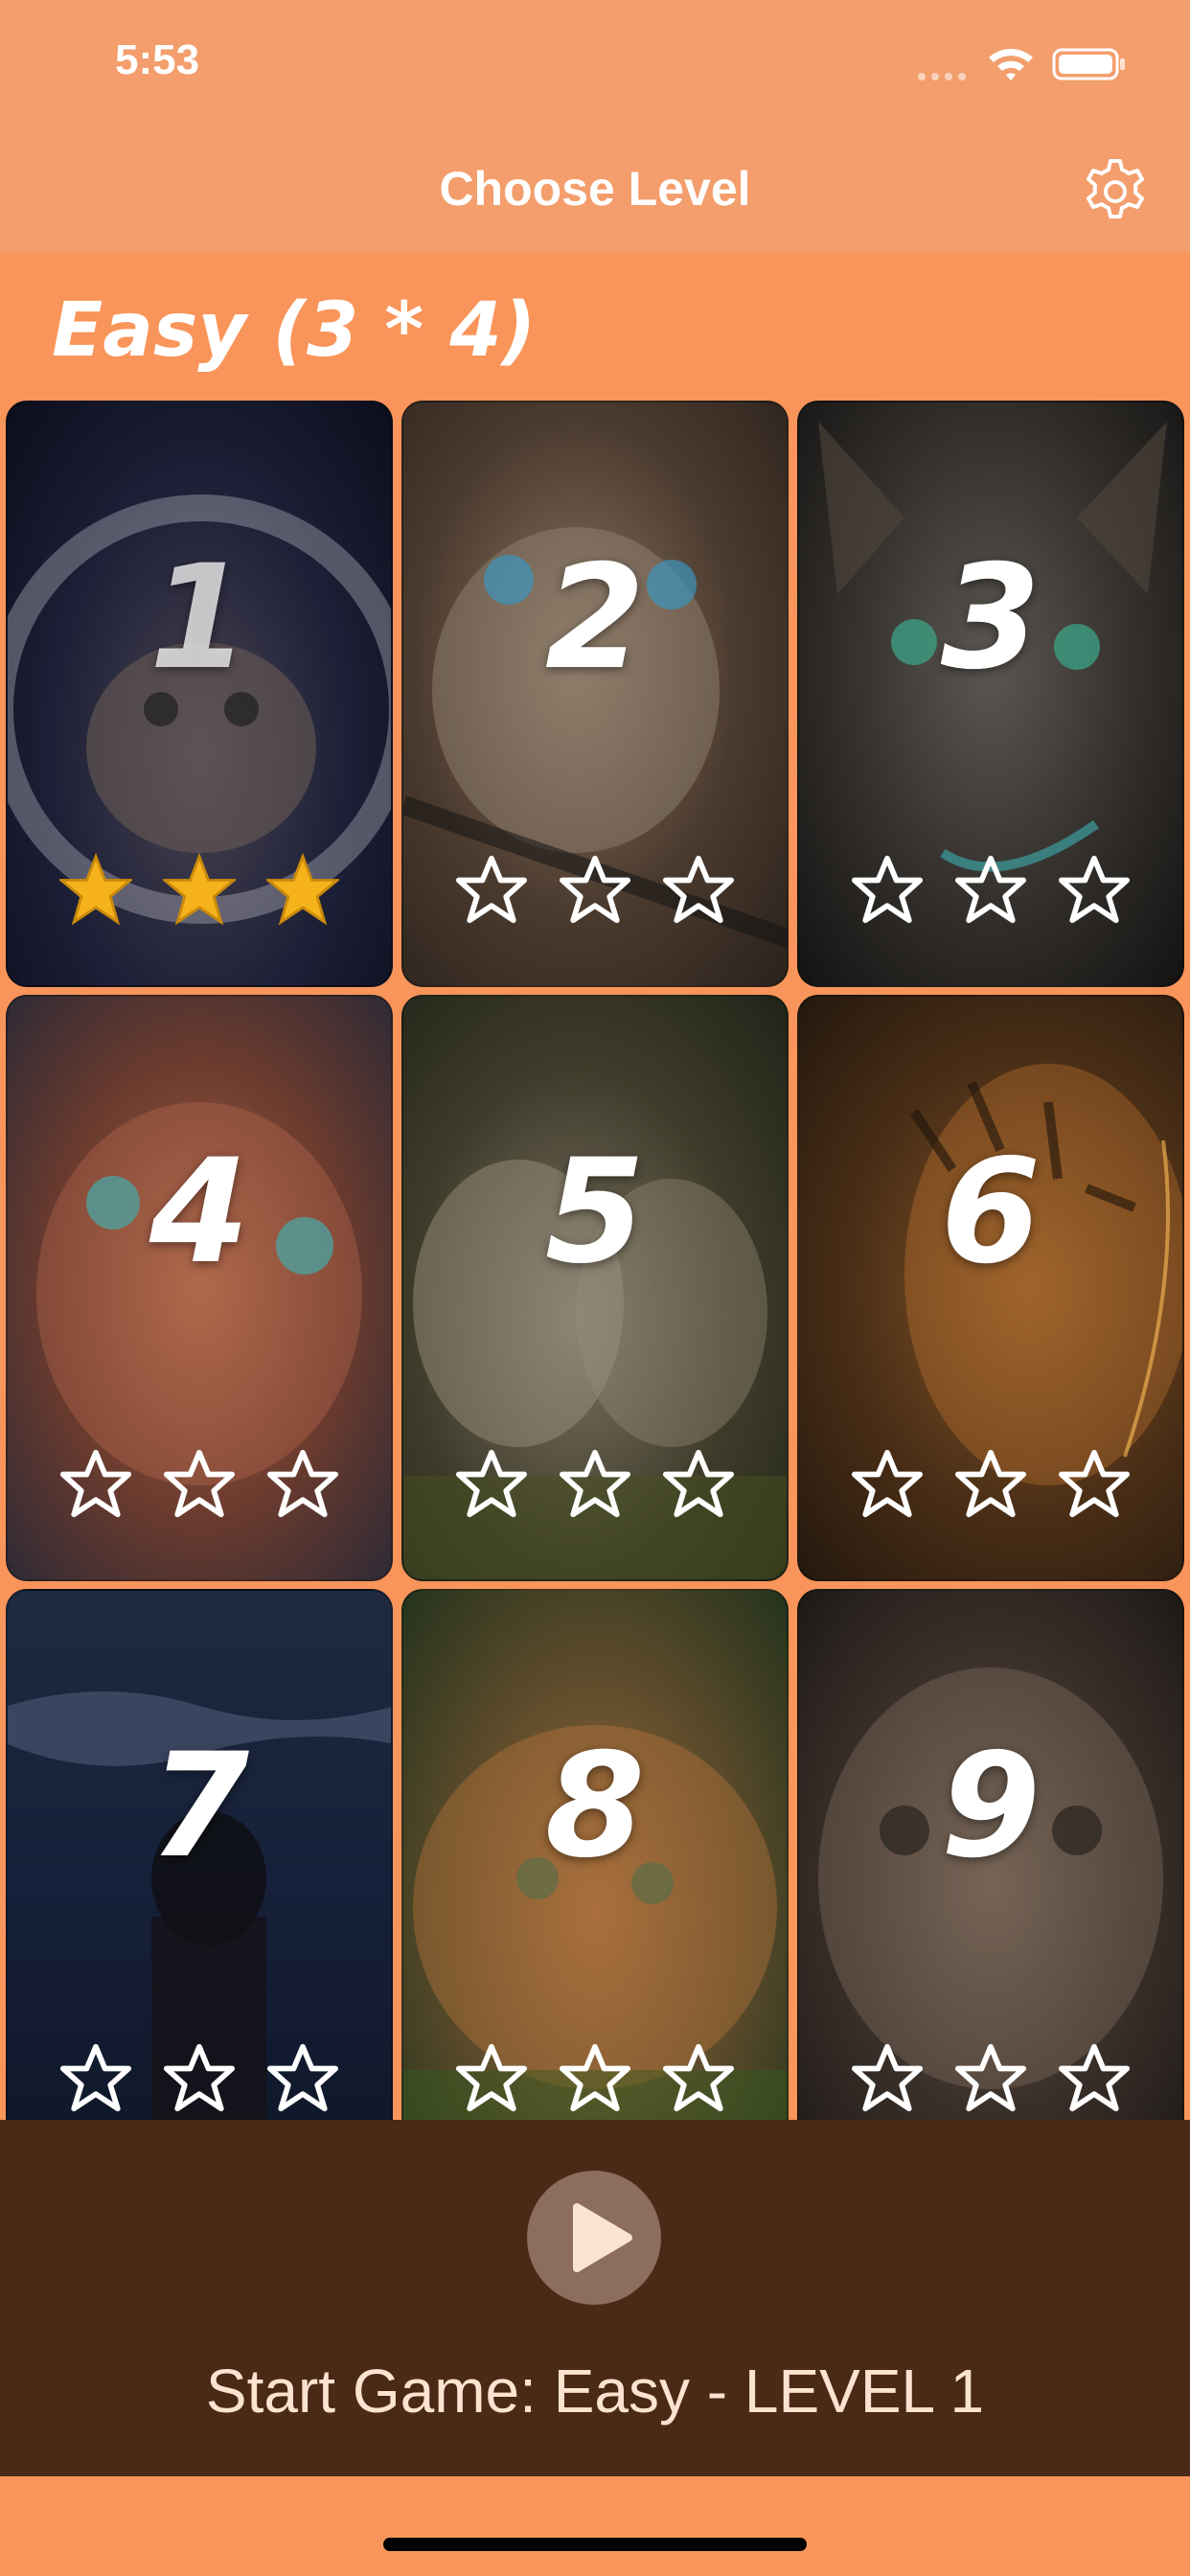 Image resolution: width=1190 pixels, height=2576 pixels. Describe the element at coordinates (1011, 64) in the screenshot. I see `wifi-icon` at that location.